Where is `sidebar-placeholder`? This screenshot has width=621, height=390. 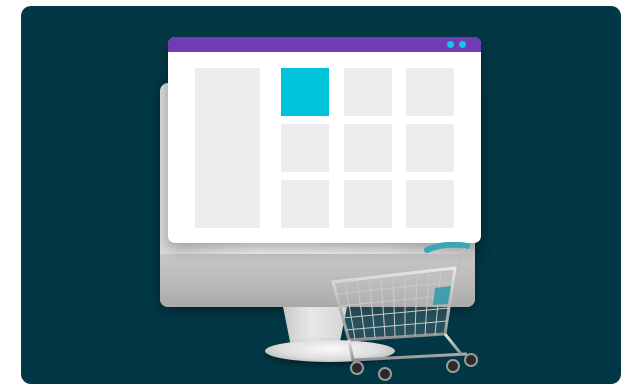 sidebar-placeholder is located at coordinates (227, 148).